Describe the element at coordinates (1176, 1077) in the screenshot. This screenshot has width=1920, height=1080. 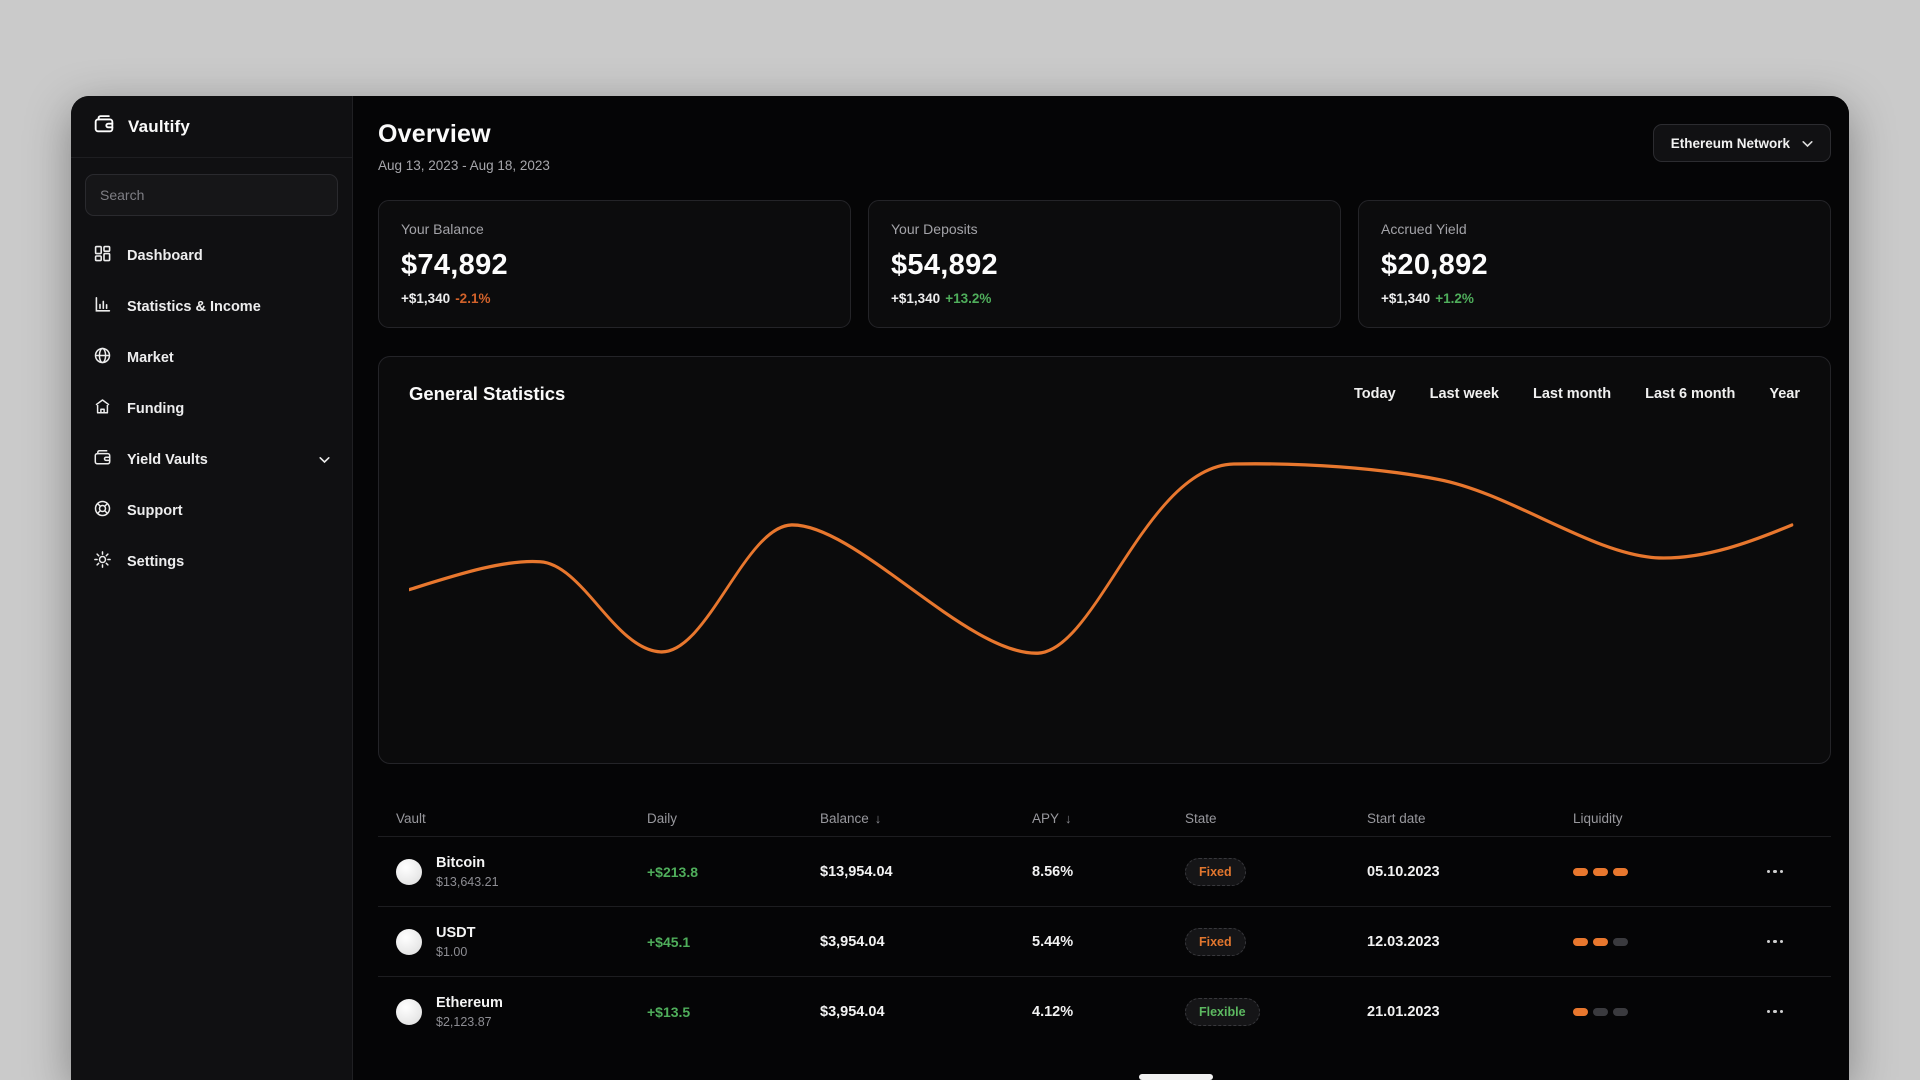
I see `horizontal-scrollbar` at that location.